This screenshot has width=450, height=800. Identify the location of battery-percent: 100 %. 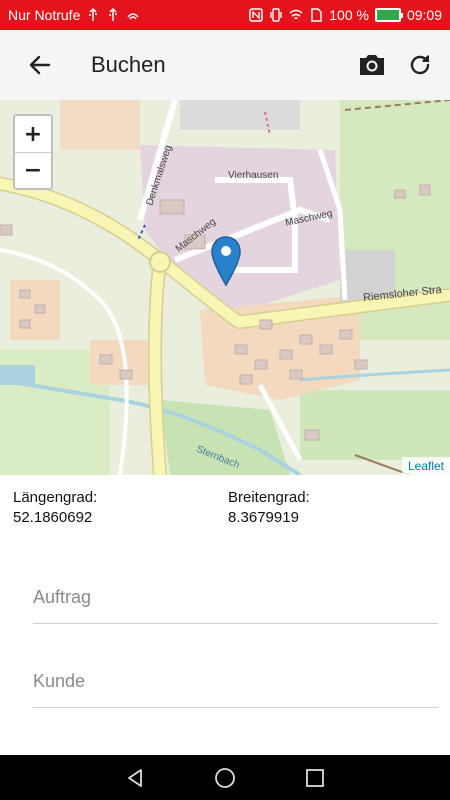
(349, 15).